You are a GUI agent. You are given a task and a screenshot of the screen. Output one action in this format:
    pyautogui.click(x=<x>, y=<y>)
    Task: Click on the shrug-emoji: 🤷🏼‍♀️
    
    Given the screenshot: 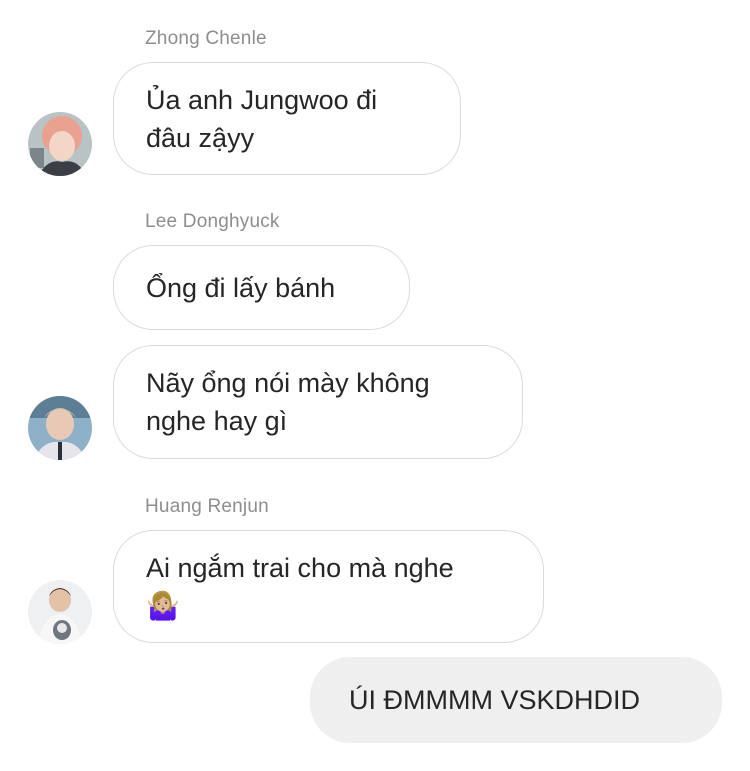 What is the action you would take?
    pyautogui.click(x=163, y=605)
    